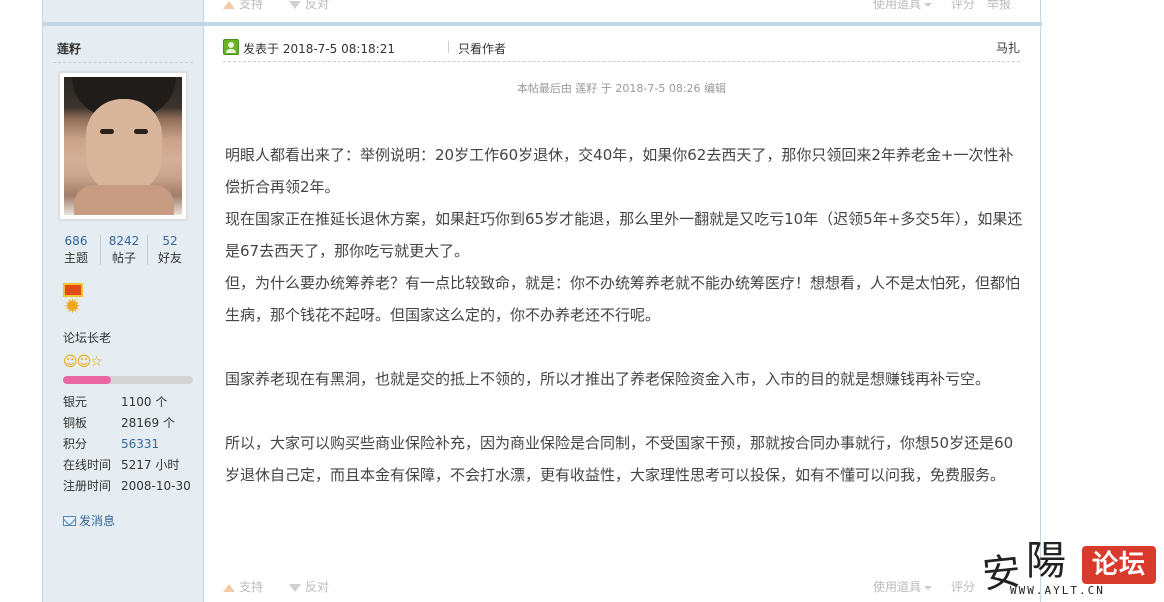 This screenshot has height=602, width=1164. I want to click on author-stats: 686 主题 8242 帖子 52 好友, so click(123, 251).